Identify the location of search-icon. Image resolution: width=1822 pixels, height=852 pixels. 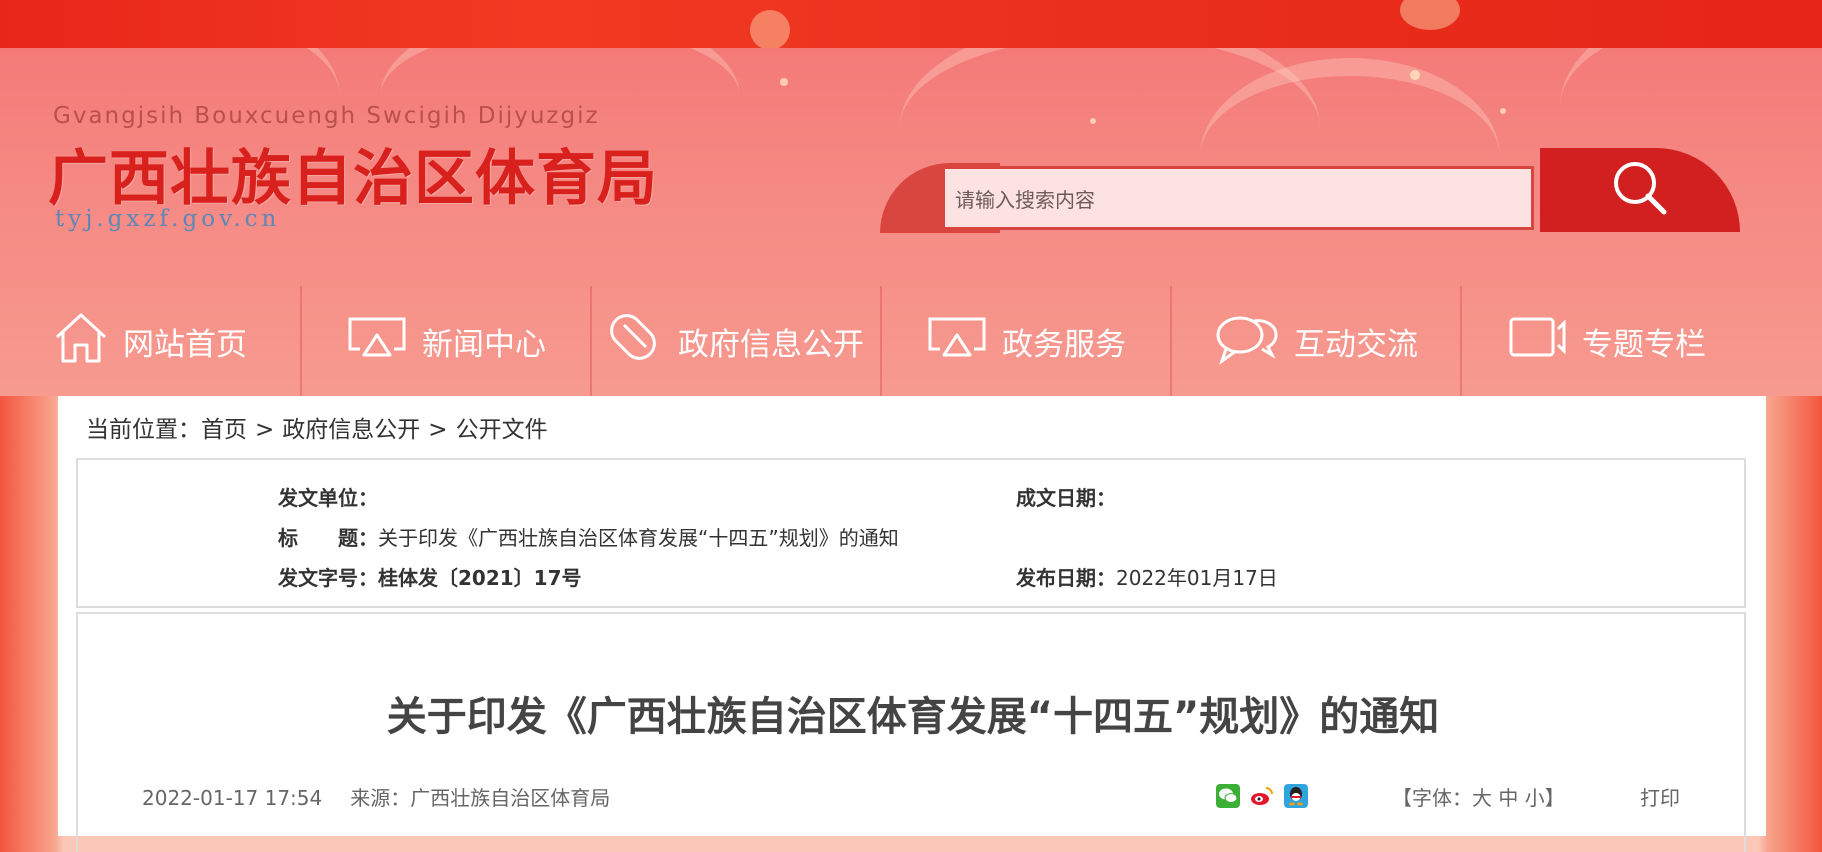
(1640, 190).